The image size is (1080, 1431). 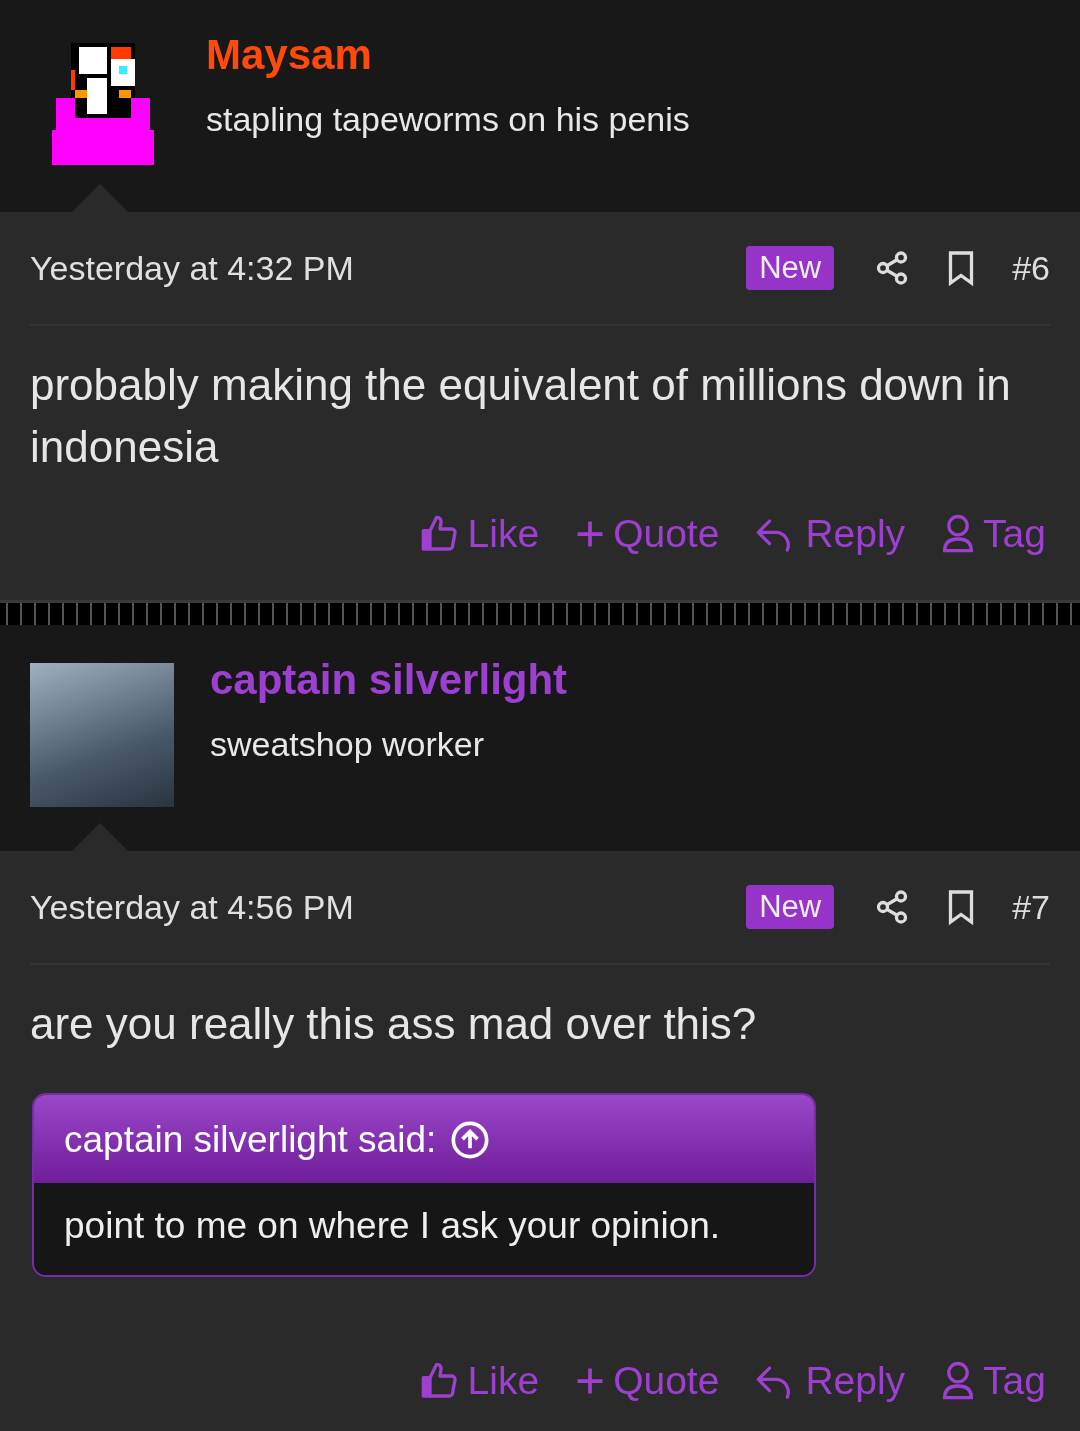 What do you see at coordinates (448, 119) in the screenshot?
I see `user-title: stapling tapeworms on his penis` at bounding box center [448, 119].